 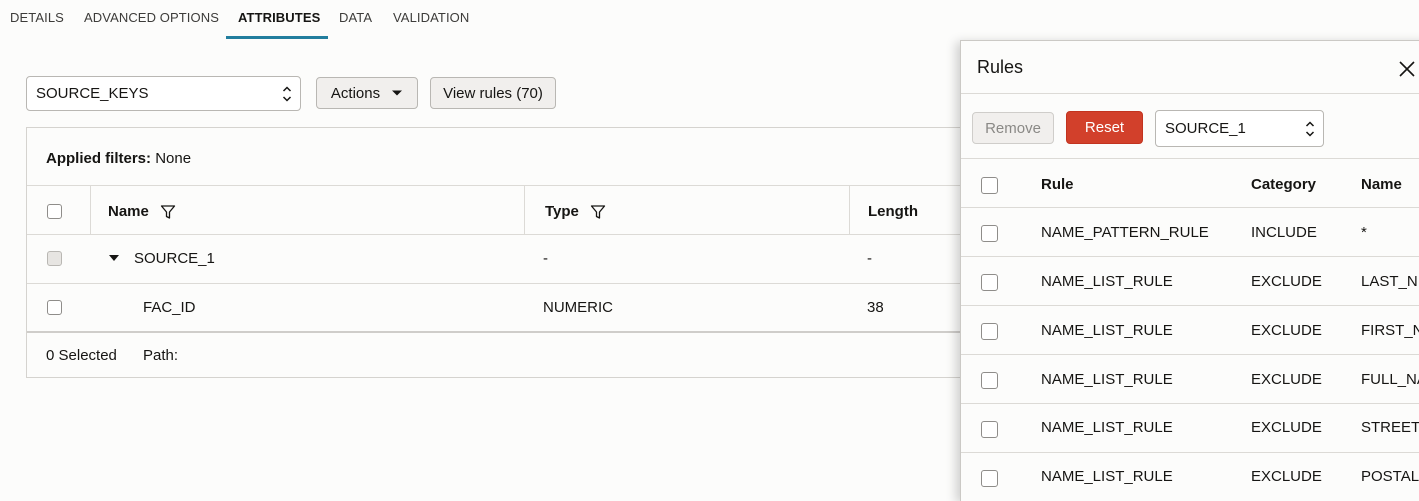 I want to click on entity-select-value: SOURCE_KEYS, so click(x=92, y=93).